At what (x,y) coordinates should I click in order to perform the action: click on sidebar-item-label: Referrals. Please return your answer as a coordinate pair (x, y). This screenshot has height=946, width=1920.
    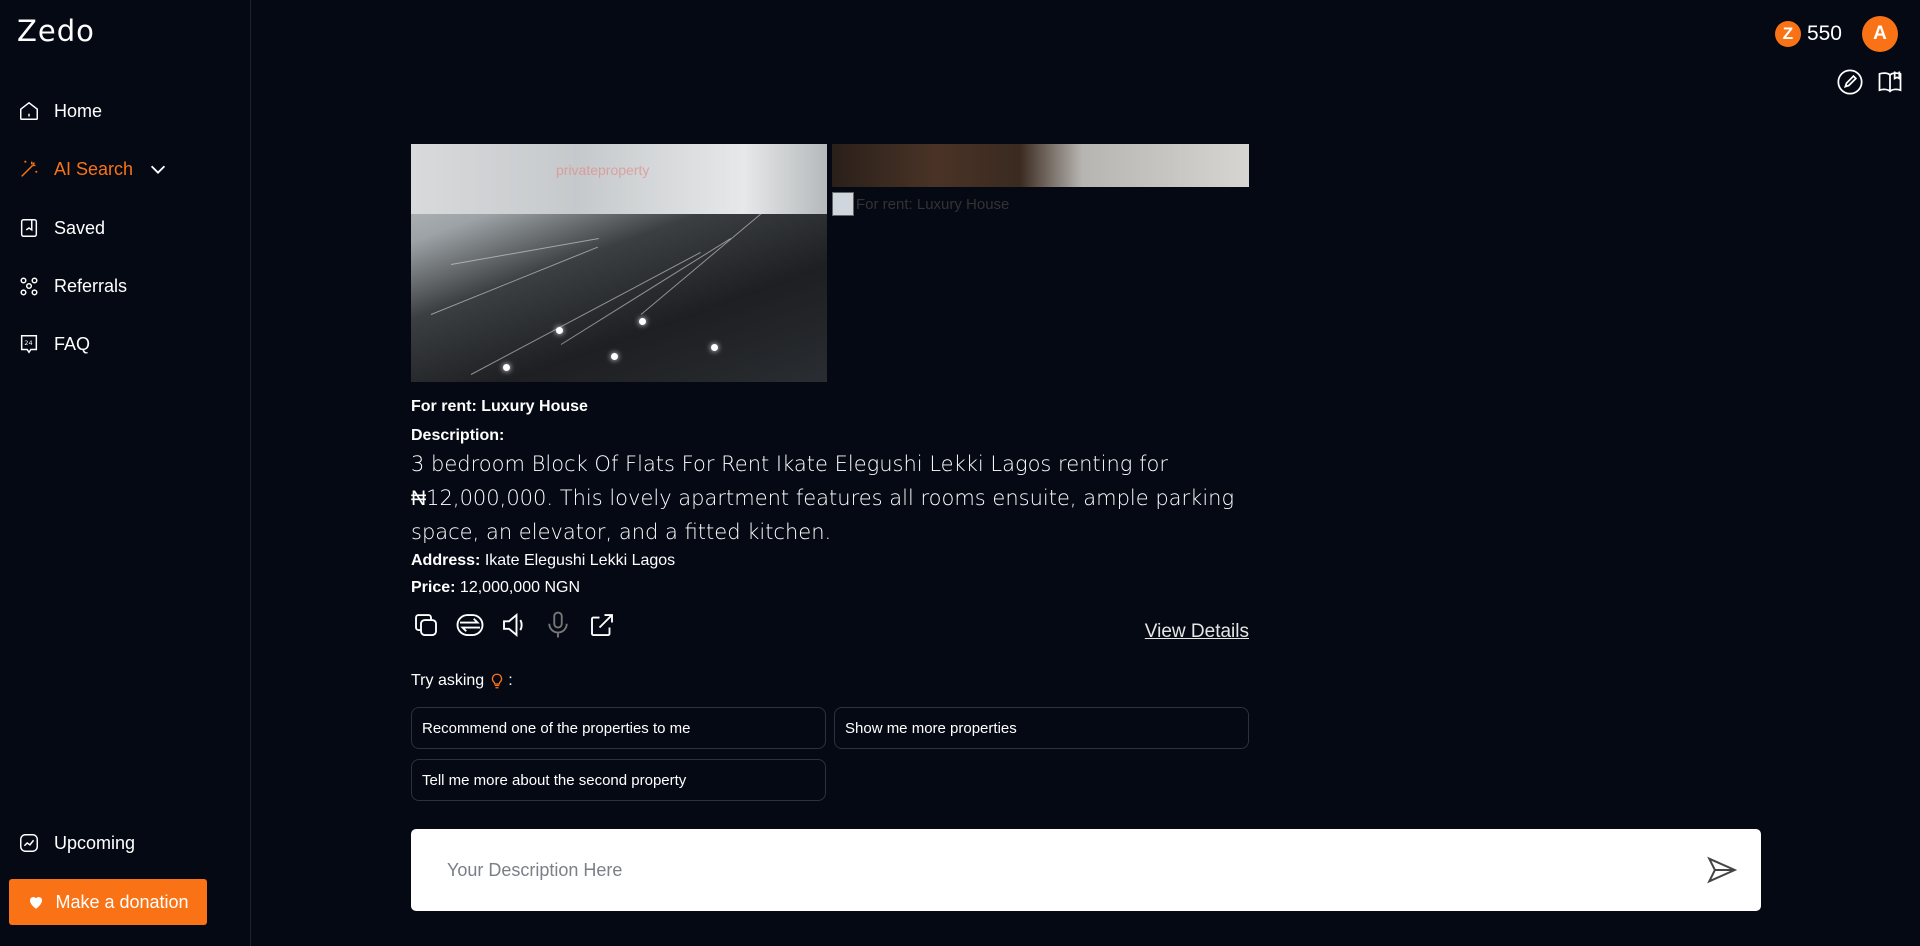
    Looking at the image, I should click on (91, 285).